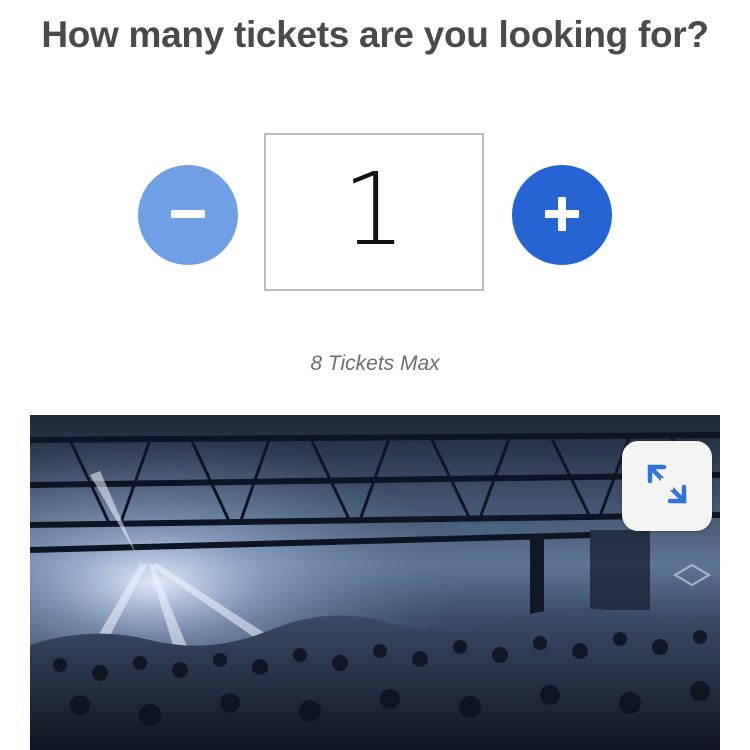 This screenshot has height=750, width=750. I want to click on expand-diagonal-icon, so click(667, 486).